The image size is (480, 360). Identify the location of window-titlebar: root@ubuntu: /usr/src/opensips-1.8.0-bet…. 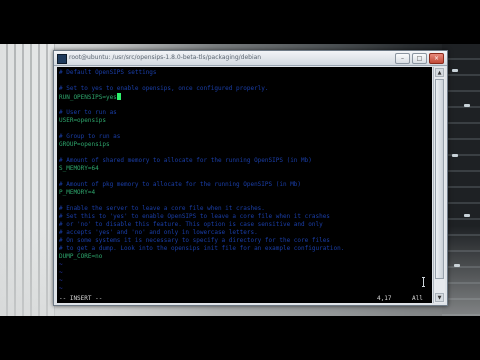
(250, 58).